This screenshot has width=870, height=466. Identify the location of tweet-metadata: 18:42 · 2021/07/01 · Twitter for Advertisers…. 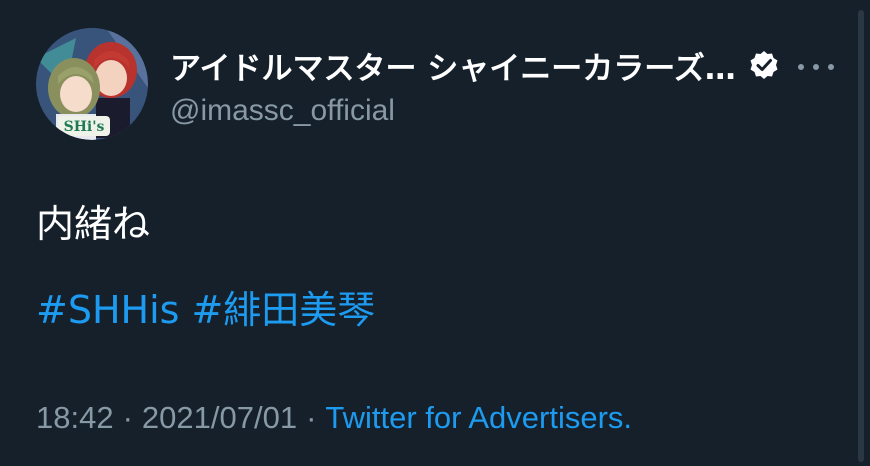
(334, 418).